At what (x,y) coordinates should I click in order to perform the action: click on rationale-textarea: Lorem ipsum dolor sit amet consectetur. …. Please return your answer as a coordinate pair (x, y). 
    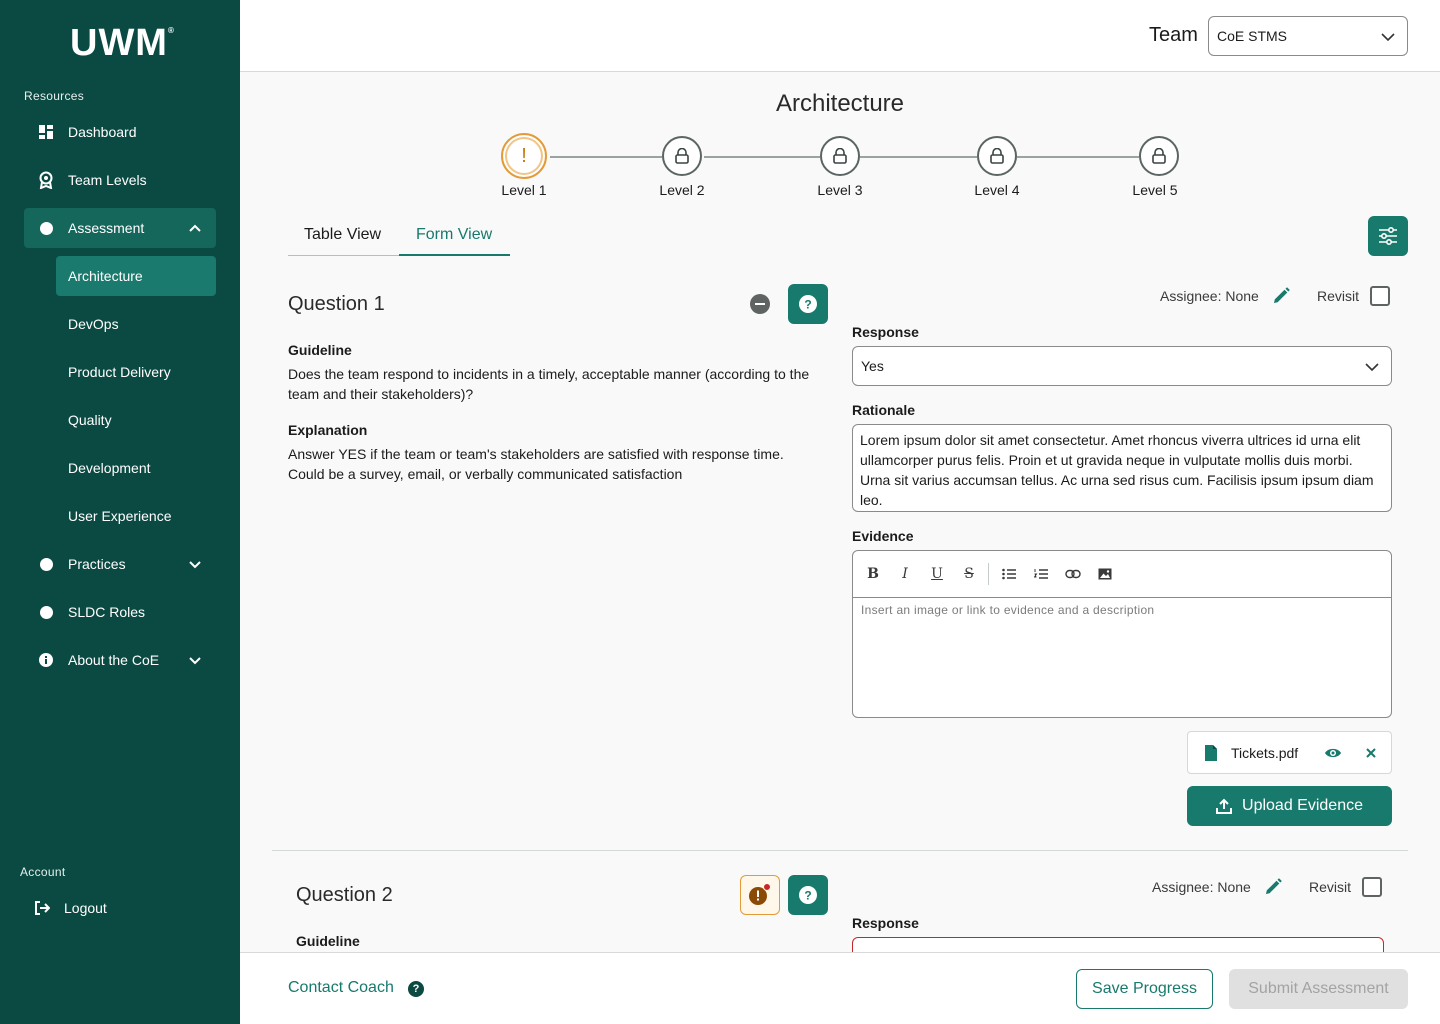
    Looking at the image, I should click on (1122, 468).